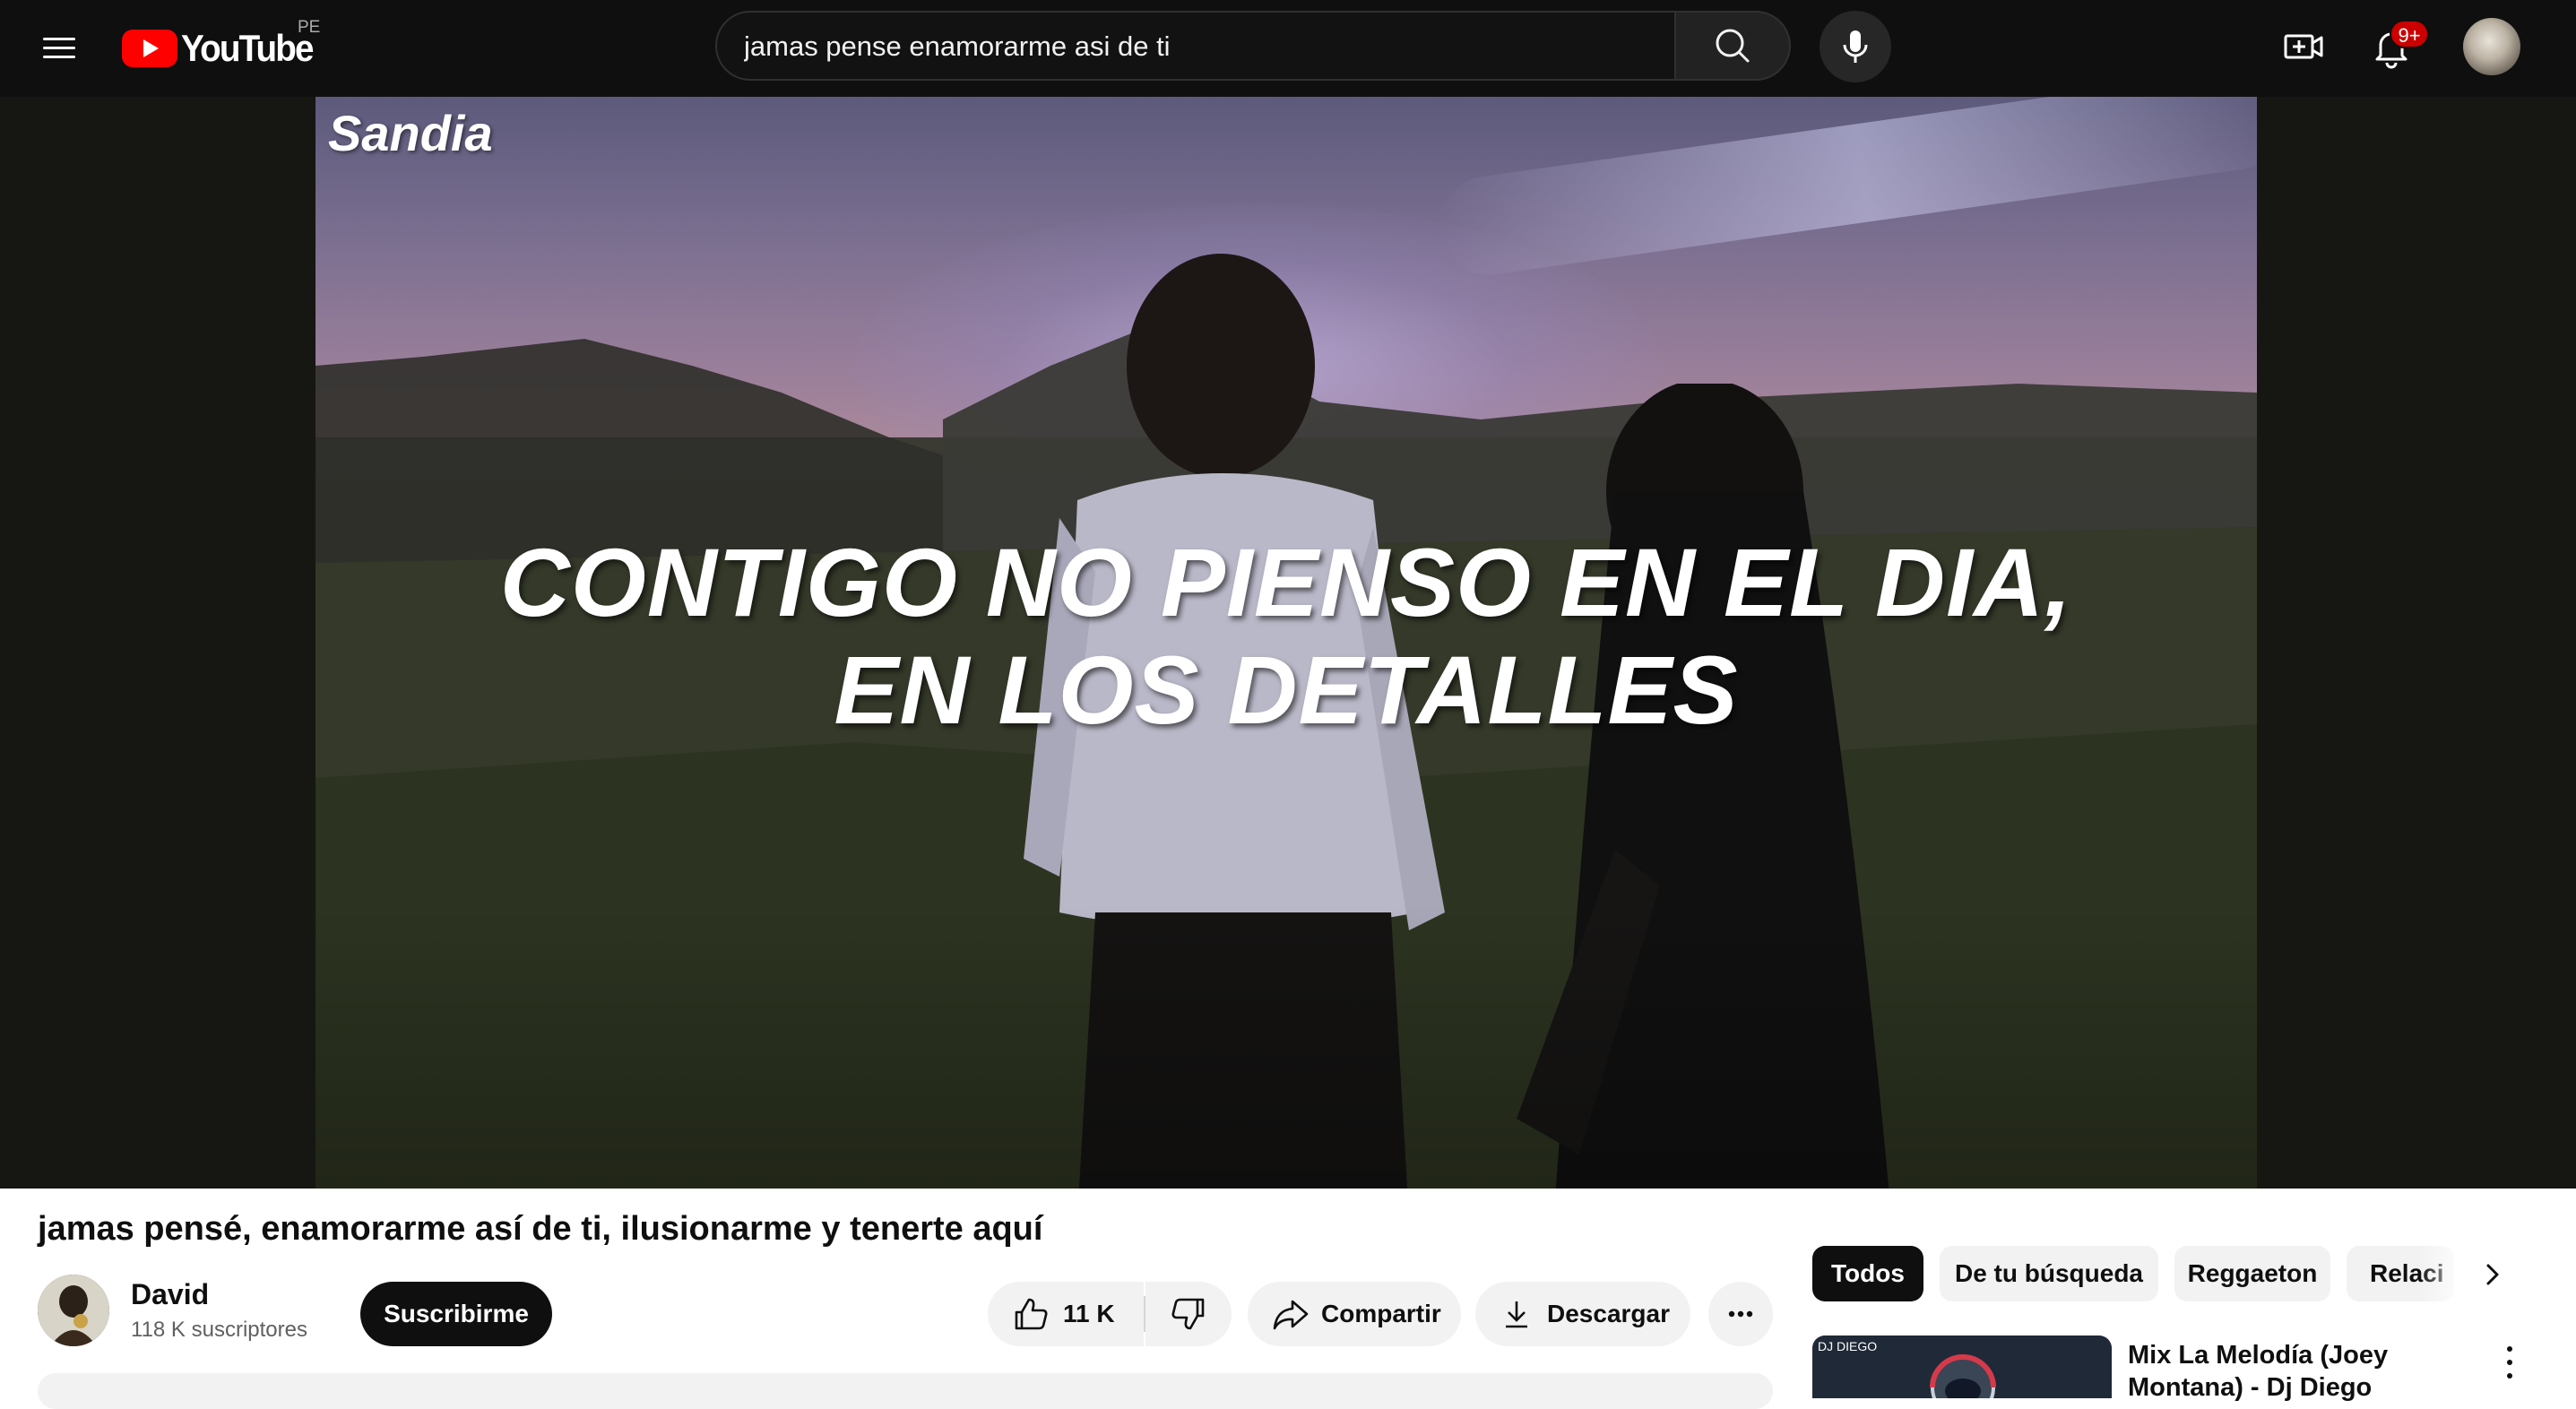 Image resolution: width=2576 pixels, height=1409 pixels. Describe the element at coordinates (1192, 47) in the screenshot. I see `search-input` at that location.